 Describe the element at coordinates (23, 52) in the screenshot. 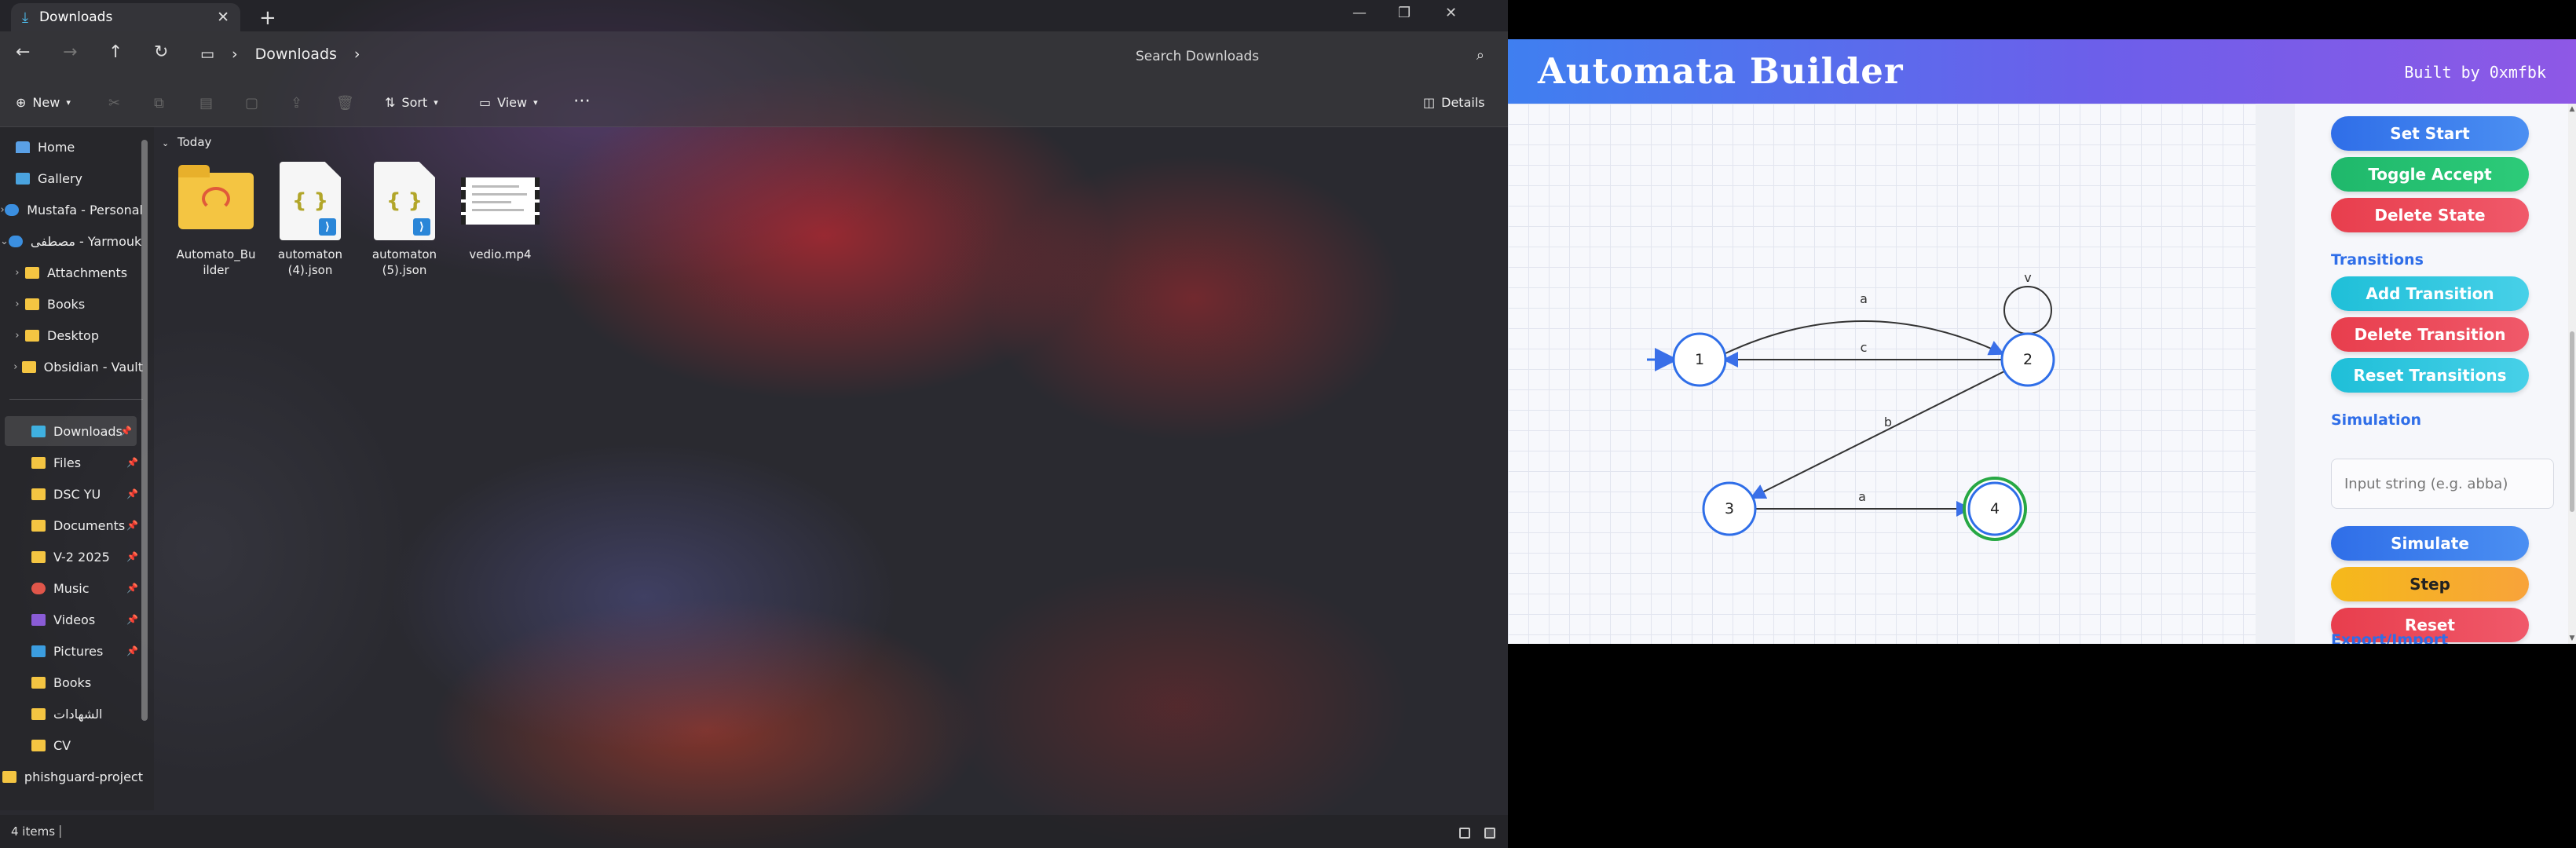

I see `back-icon: ←` at that location.